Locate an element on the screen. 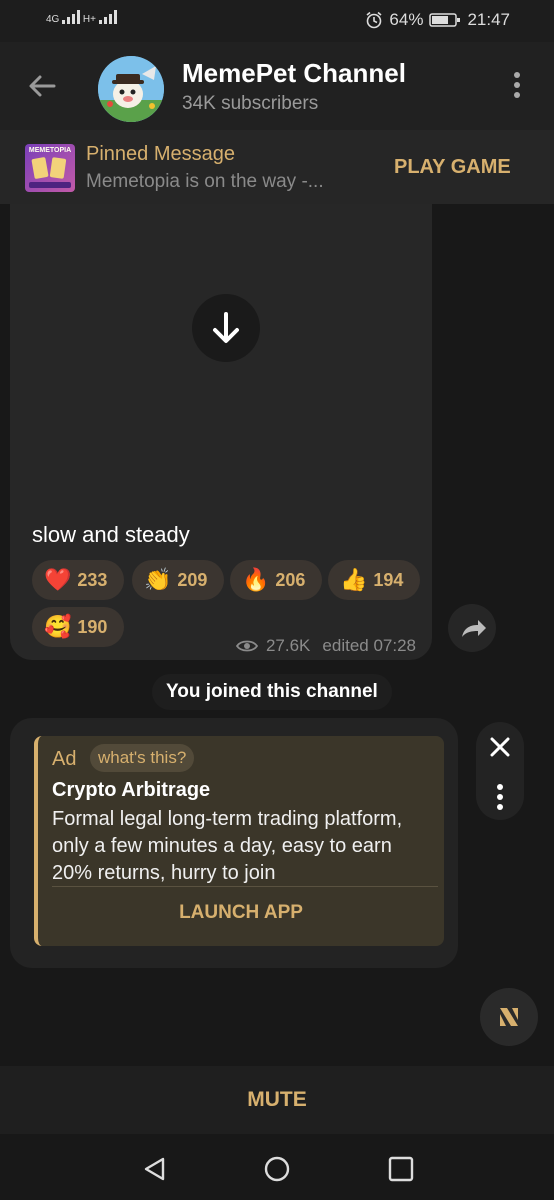  reaction-love: 🥰 190 is located at coordinates (78, 627).